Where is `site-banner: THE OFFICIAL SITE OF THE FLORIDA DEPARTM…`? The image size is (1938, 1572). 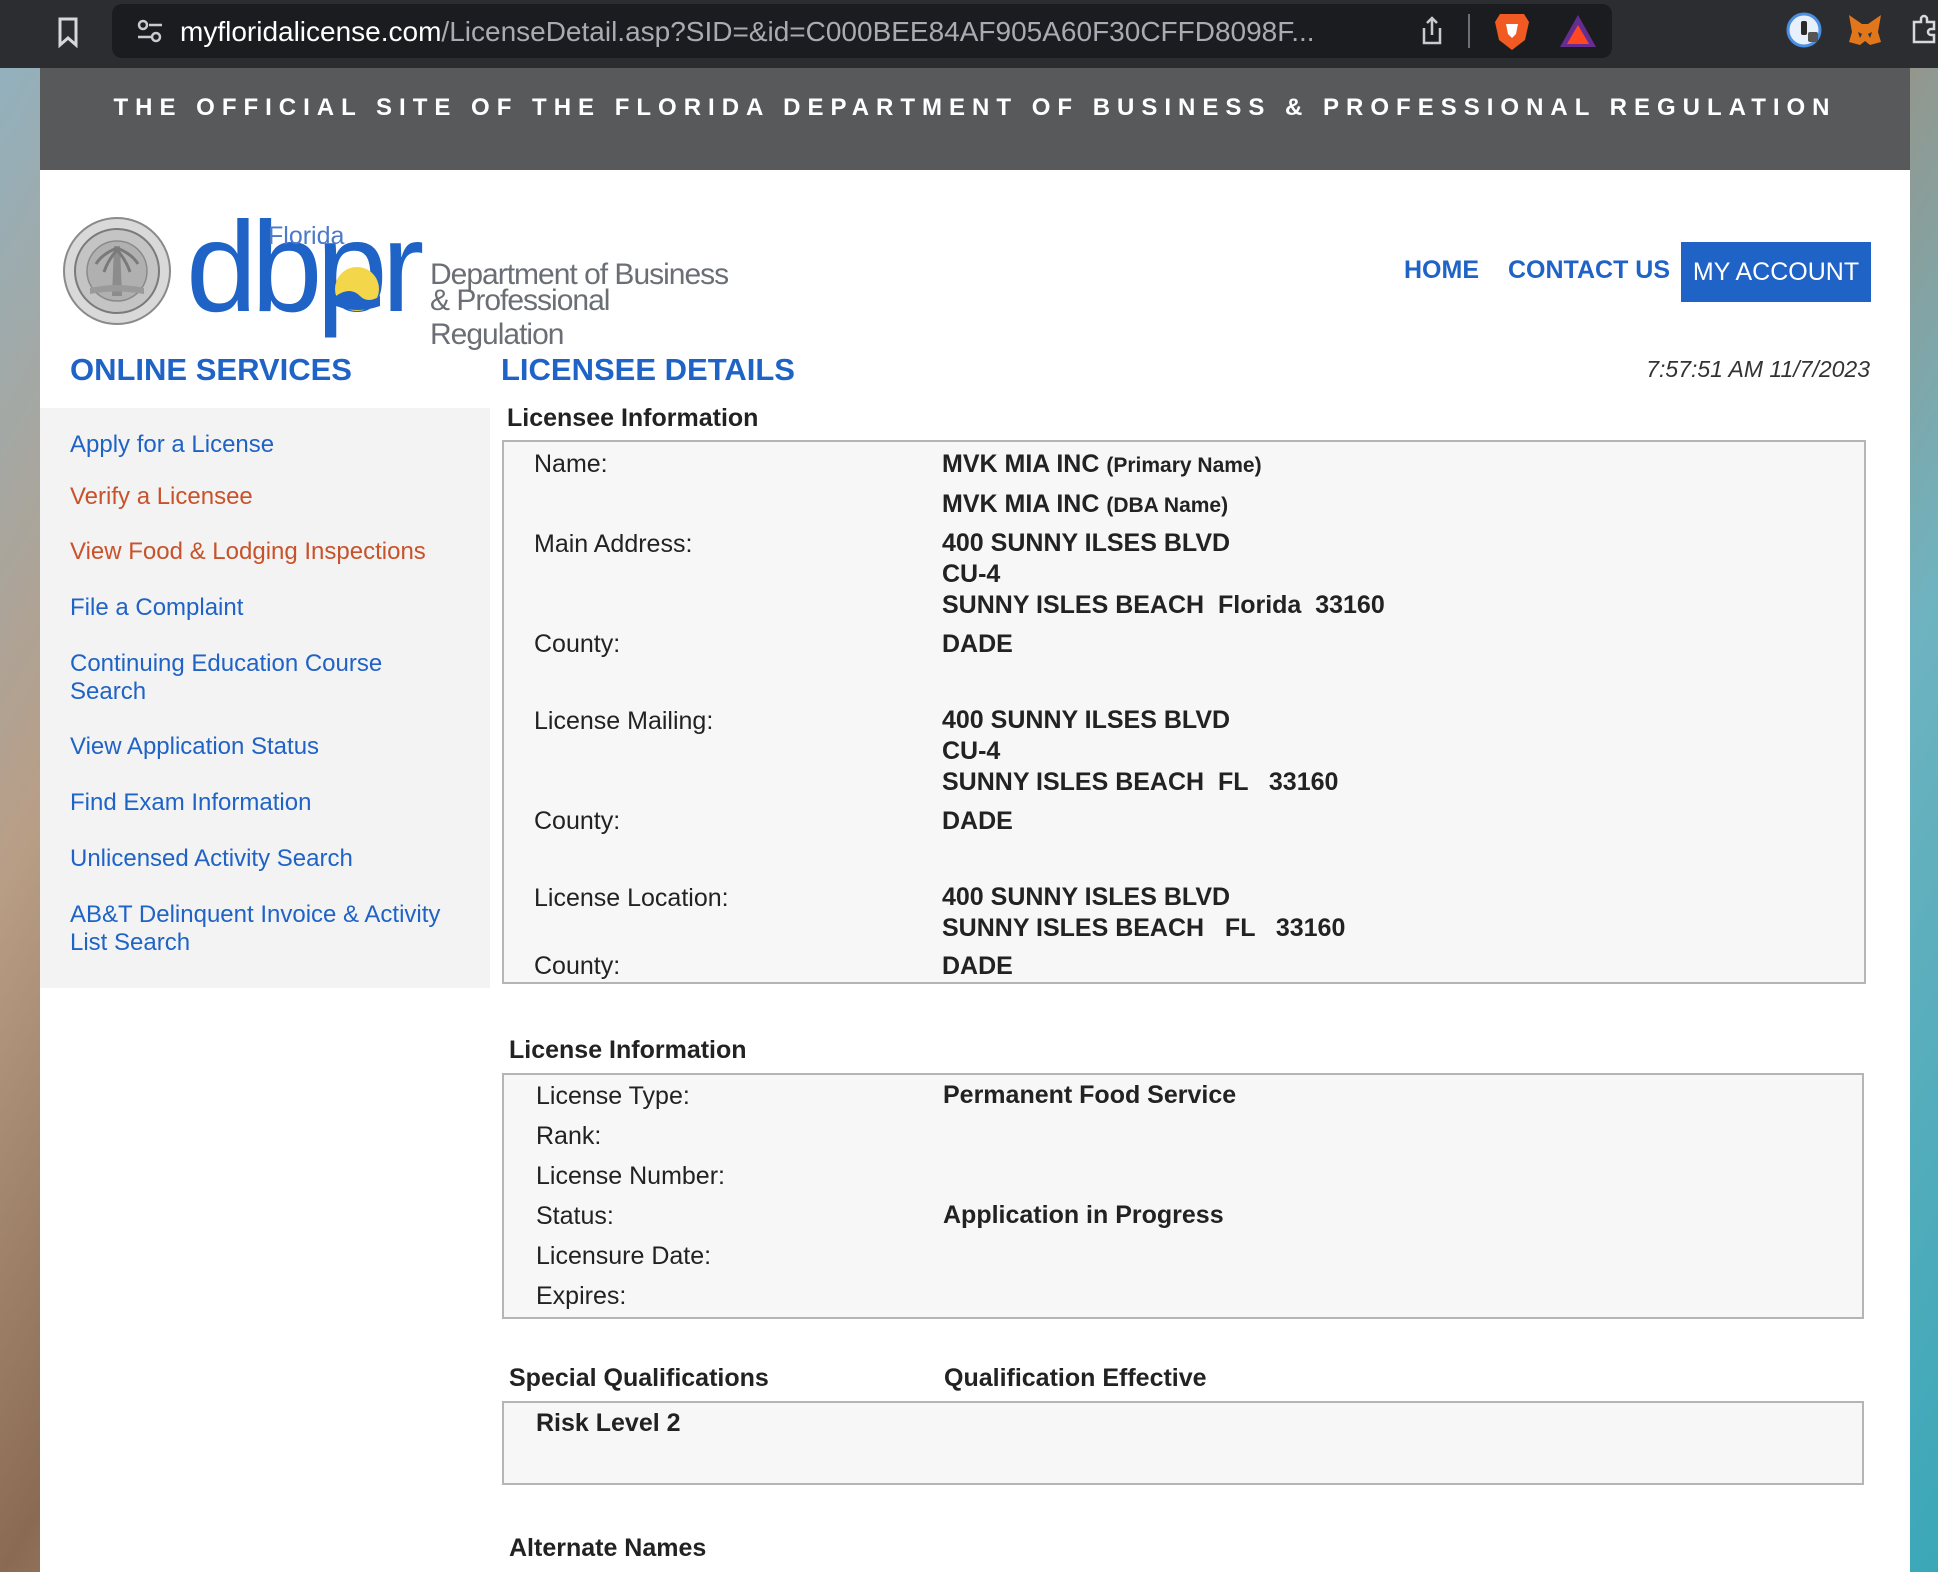
site-banner: THE OFFICIAL SITE OF THE FLORIDA DEPARTM… is located at coordinates (975, 119).